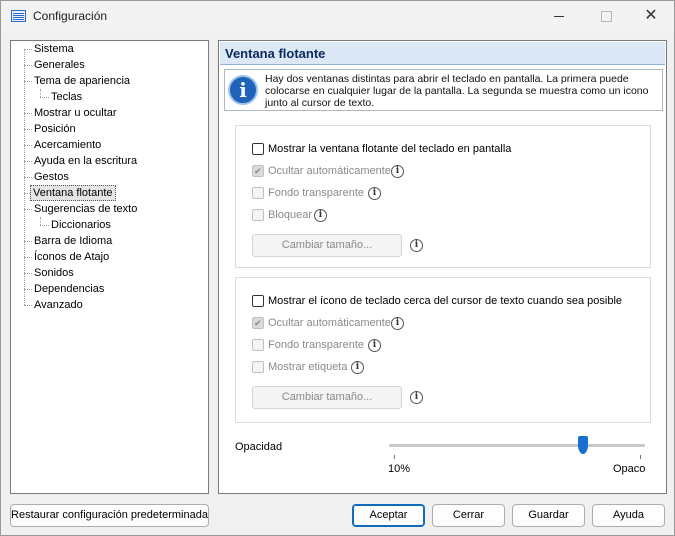 Image resolution: width=675 pixels, height=536 pixels. I want to click on panel-title: Ventana flotante, so click(275, 53).